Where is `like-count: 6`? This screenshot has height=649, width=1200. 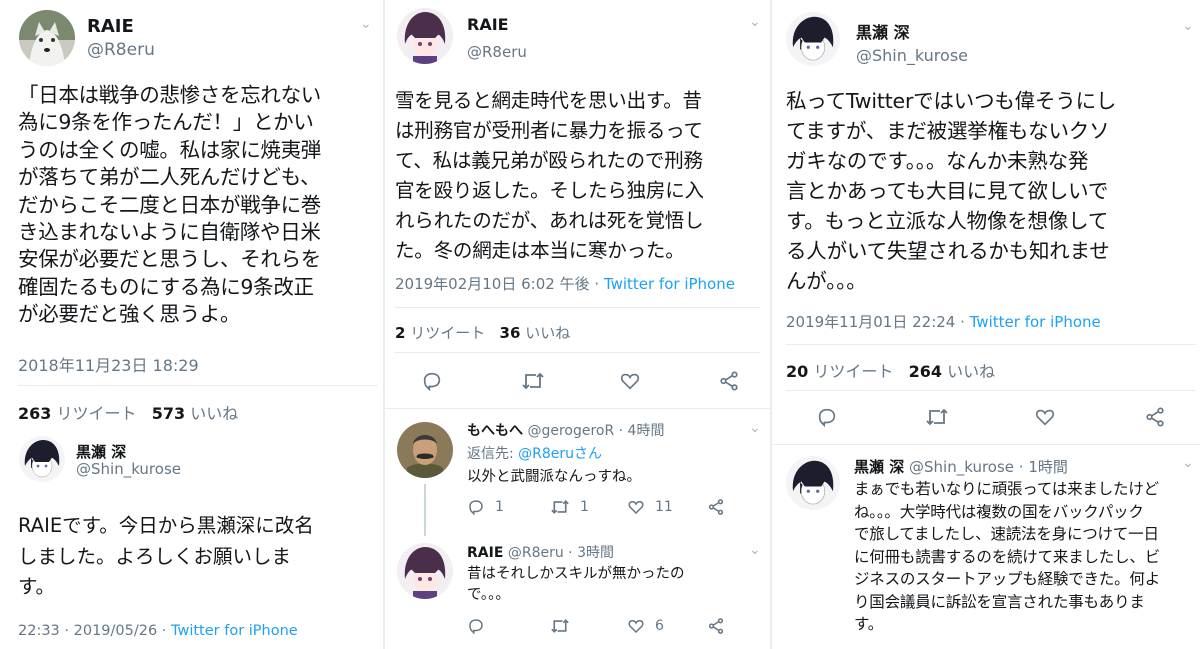 like-count: 6 is located at coordinates (659, 626).